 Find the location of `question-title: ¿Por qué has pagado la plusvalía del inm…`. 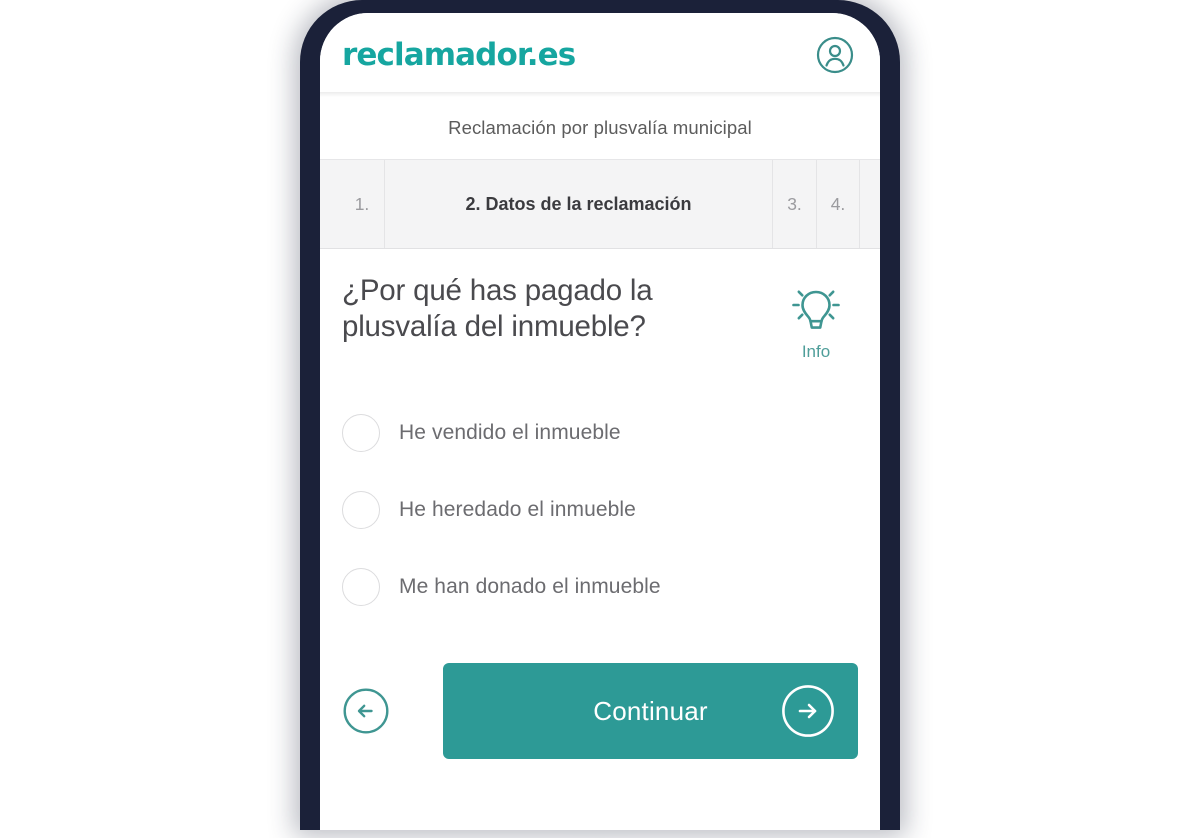

question-title: ¿Por qué has pagado la plusvalía del inm… is located at coordinates (497, 308).